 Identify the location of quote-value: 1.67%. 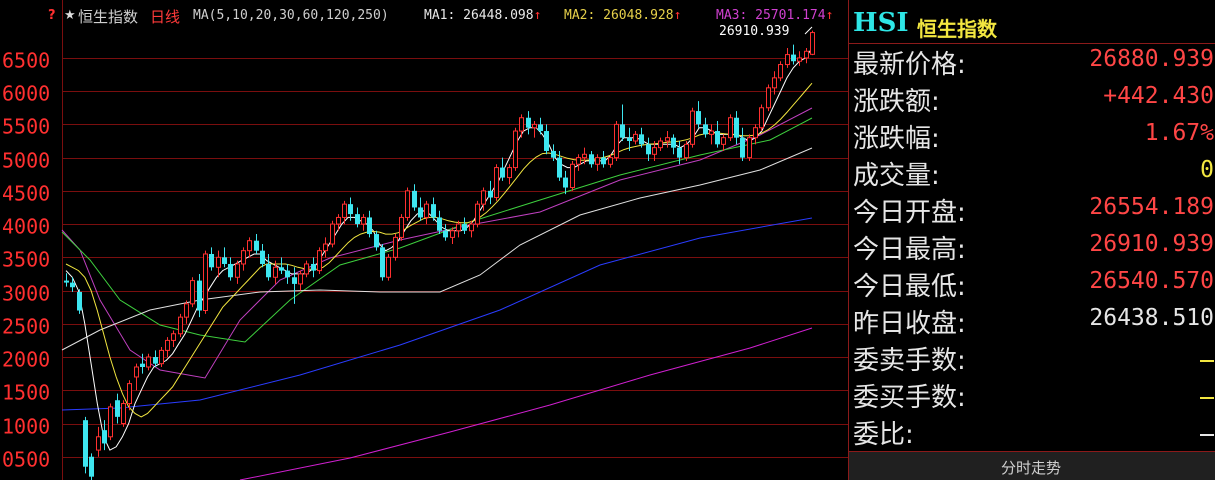
(1179, 133).